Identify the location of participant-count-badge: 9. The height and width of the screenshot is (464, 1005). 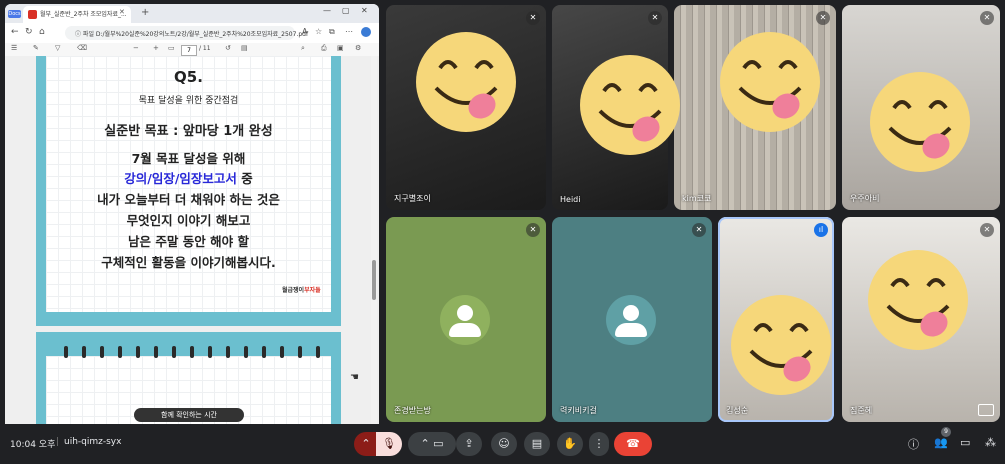
(946, 432).